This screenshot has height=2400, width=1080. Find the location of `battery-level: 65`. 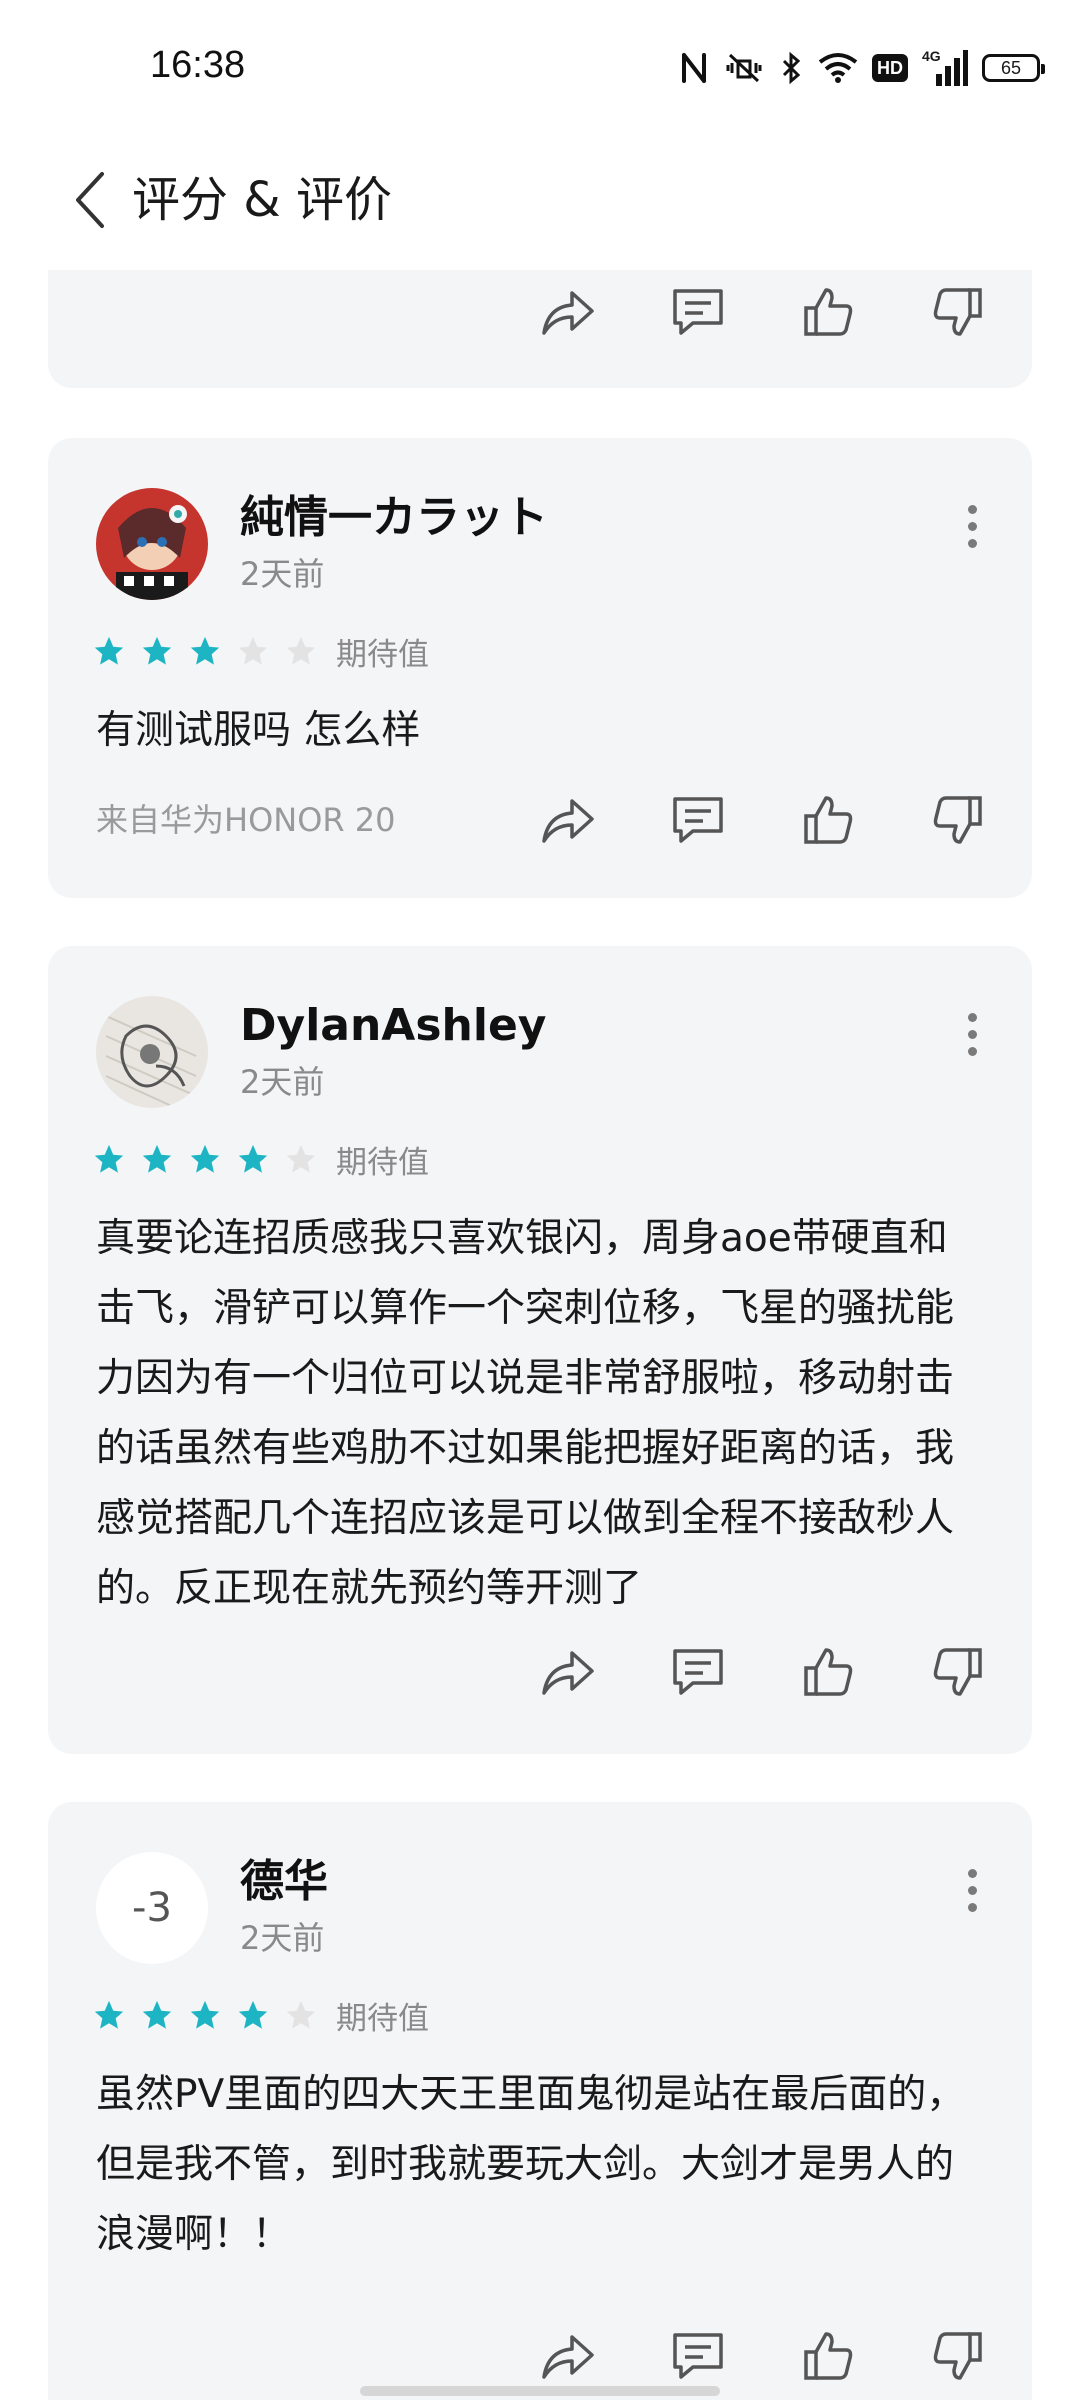

battery-level: 65 is located at coordinates (1011, 67).